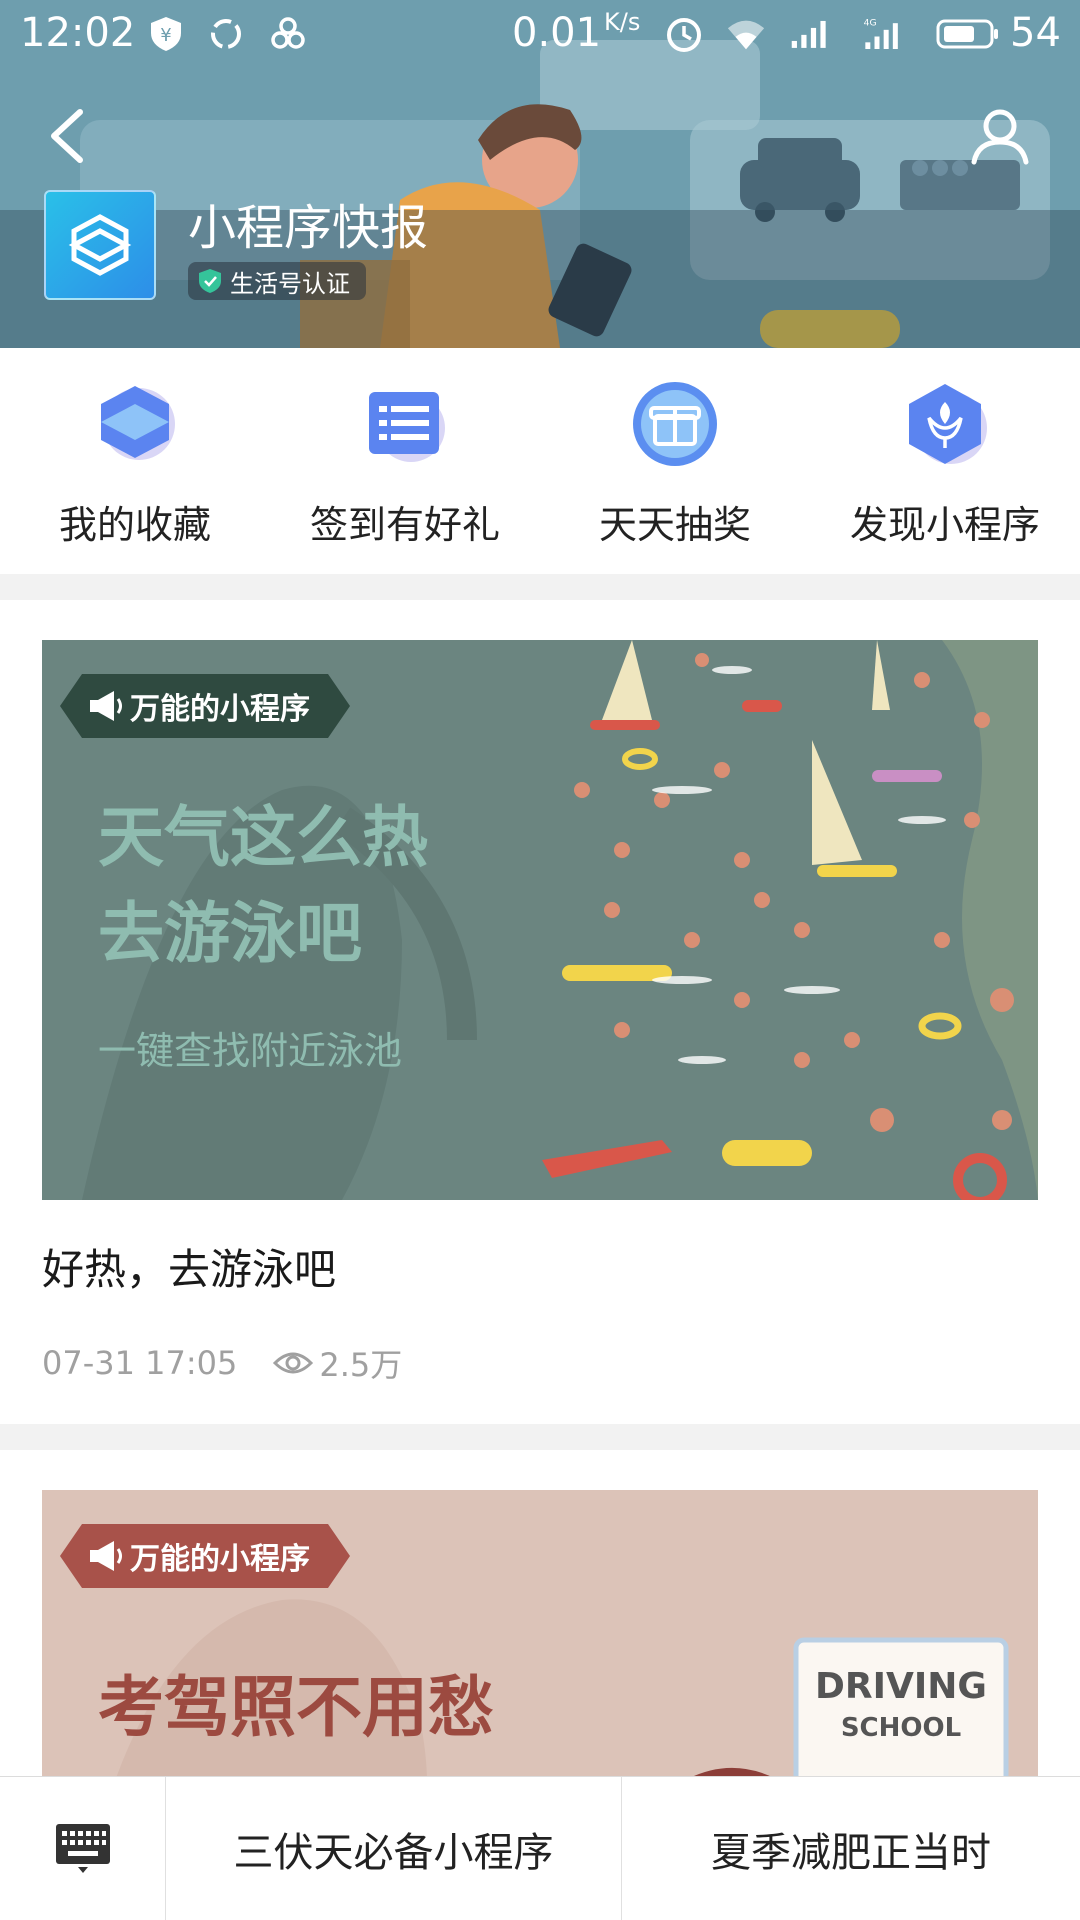  What do you see at coordinates (135, 468) in the screenshot?
I see `shortcut-favorites: 我的收藏` at bounding box center [135, 468].